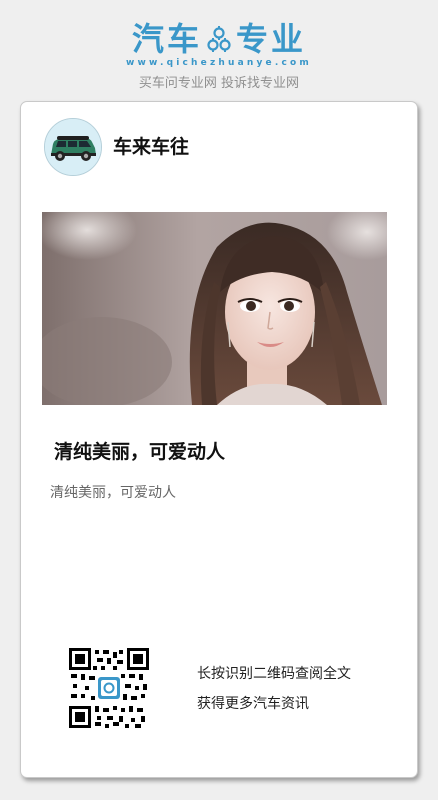 The width and height of the screenshot is (438, 800). Describe the element at coordinates (219, 63) in the screenshot. I see `site-url: www.qichezhuanye.com` at that location.